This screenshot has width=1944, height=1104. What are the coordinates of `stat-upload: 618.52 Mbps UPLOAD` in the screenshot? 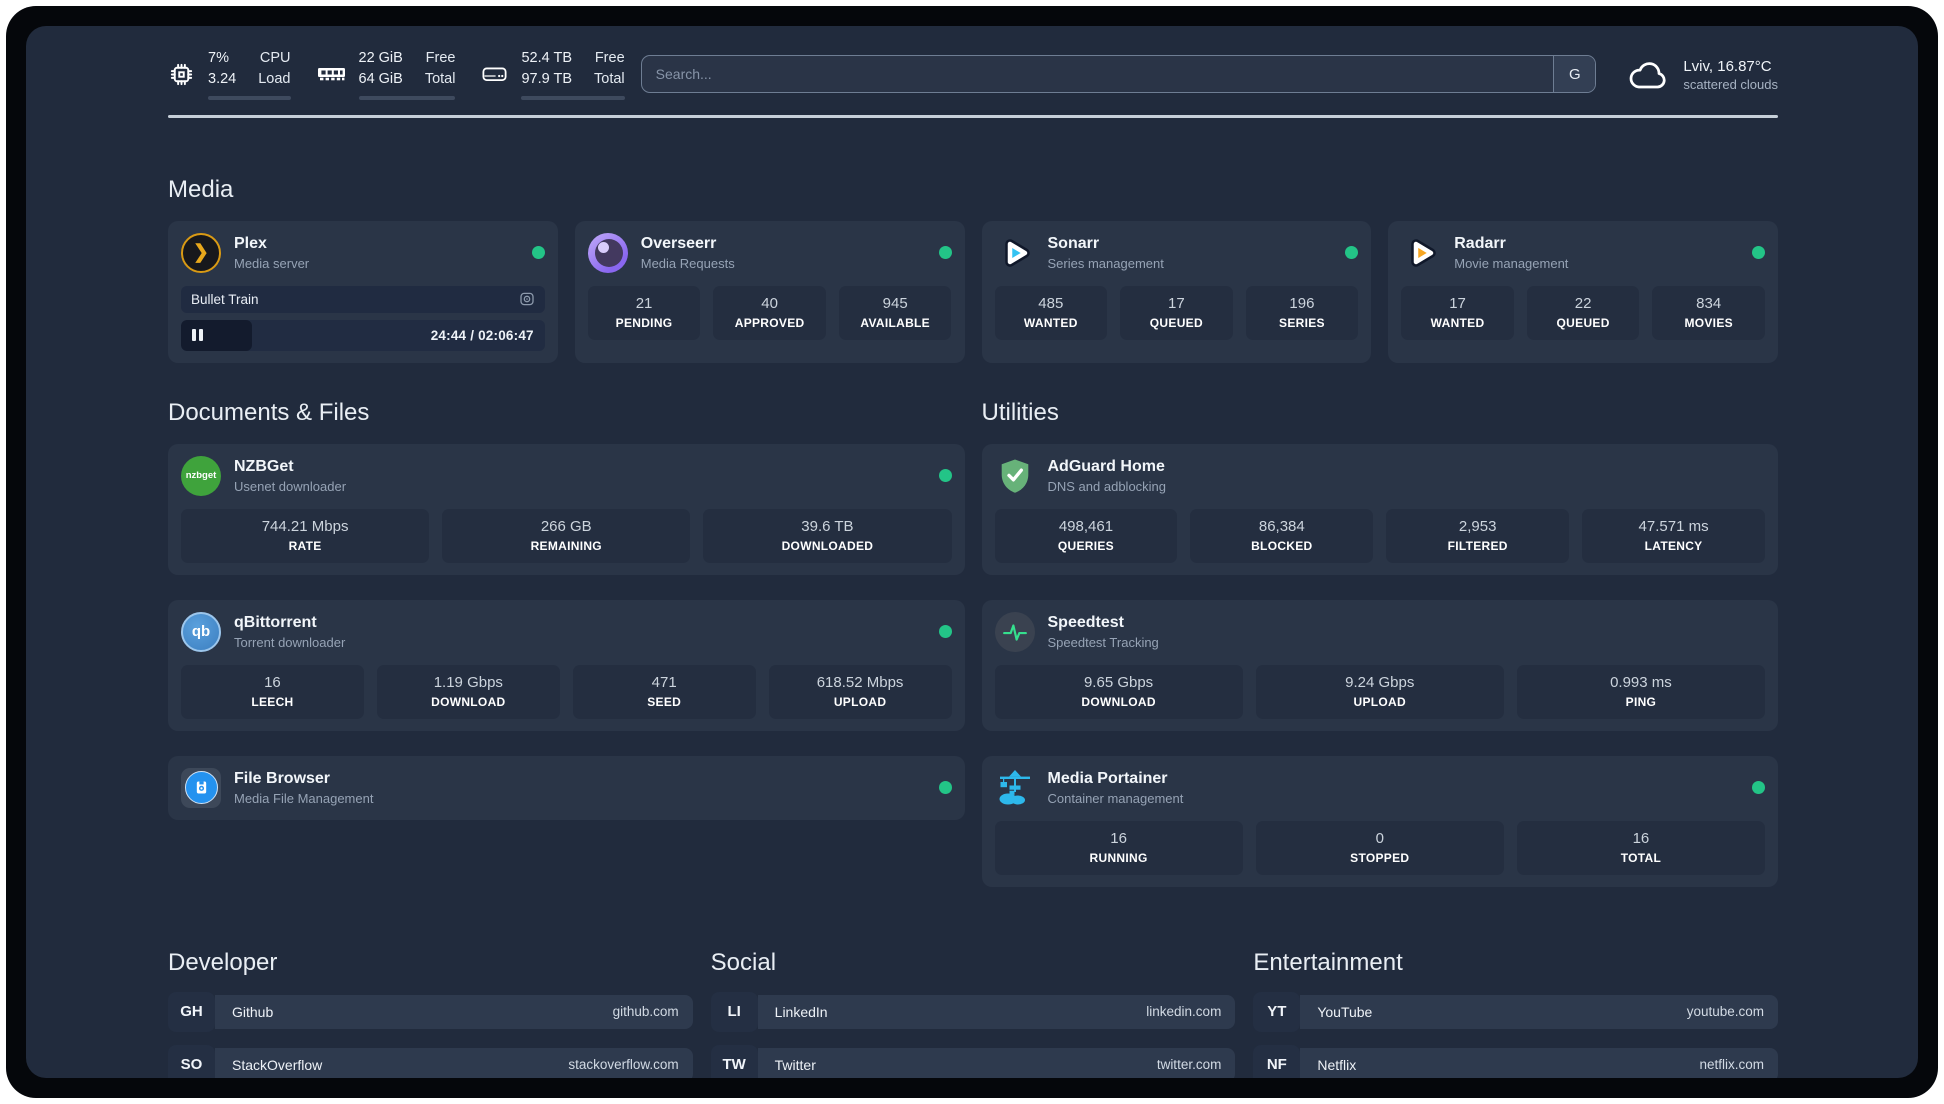 It's located at (860, 691).